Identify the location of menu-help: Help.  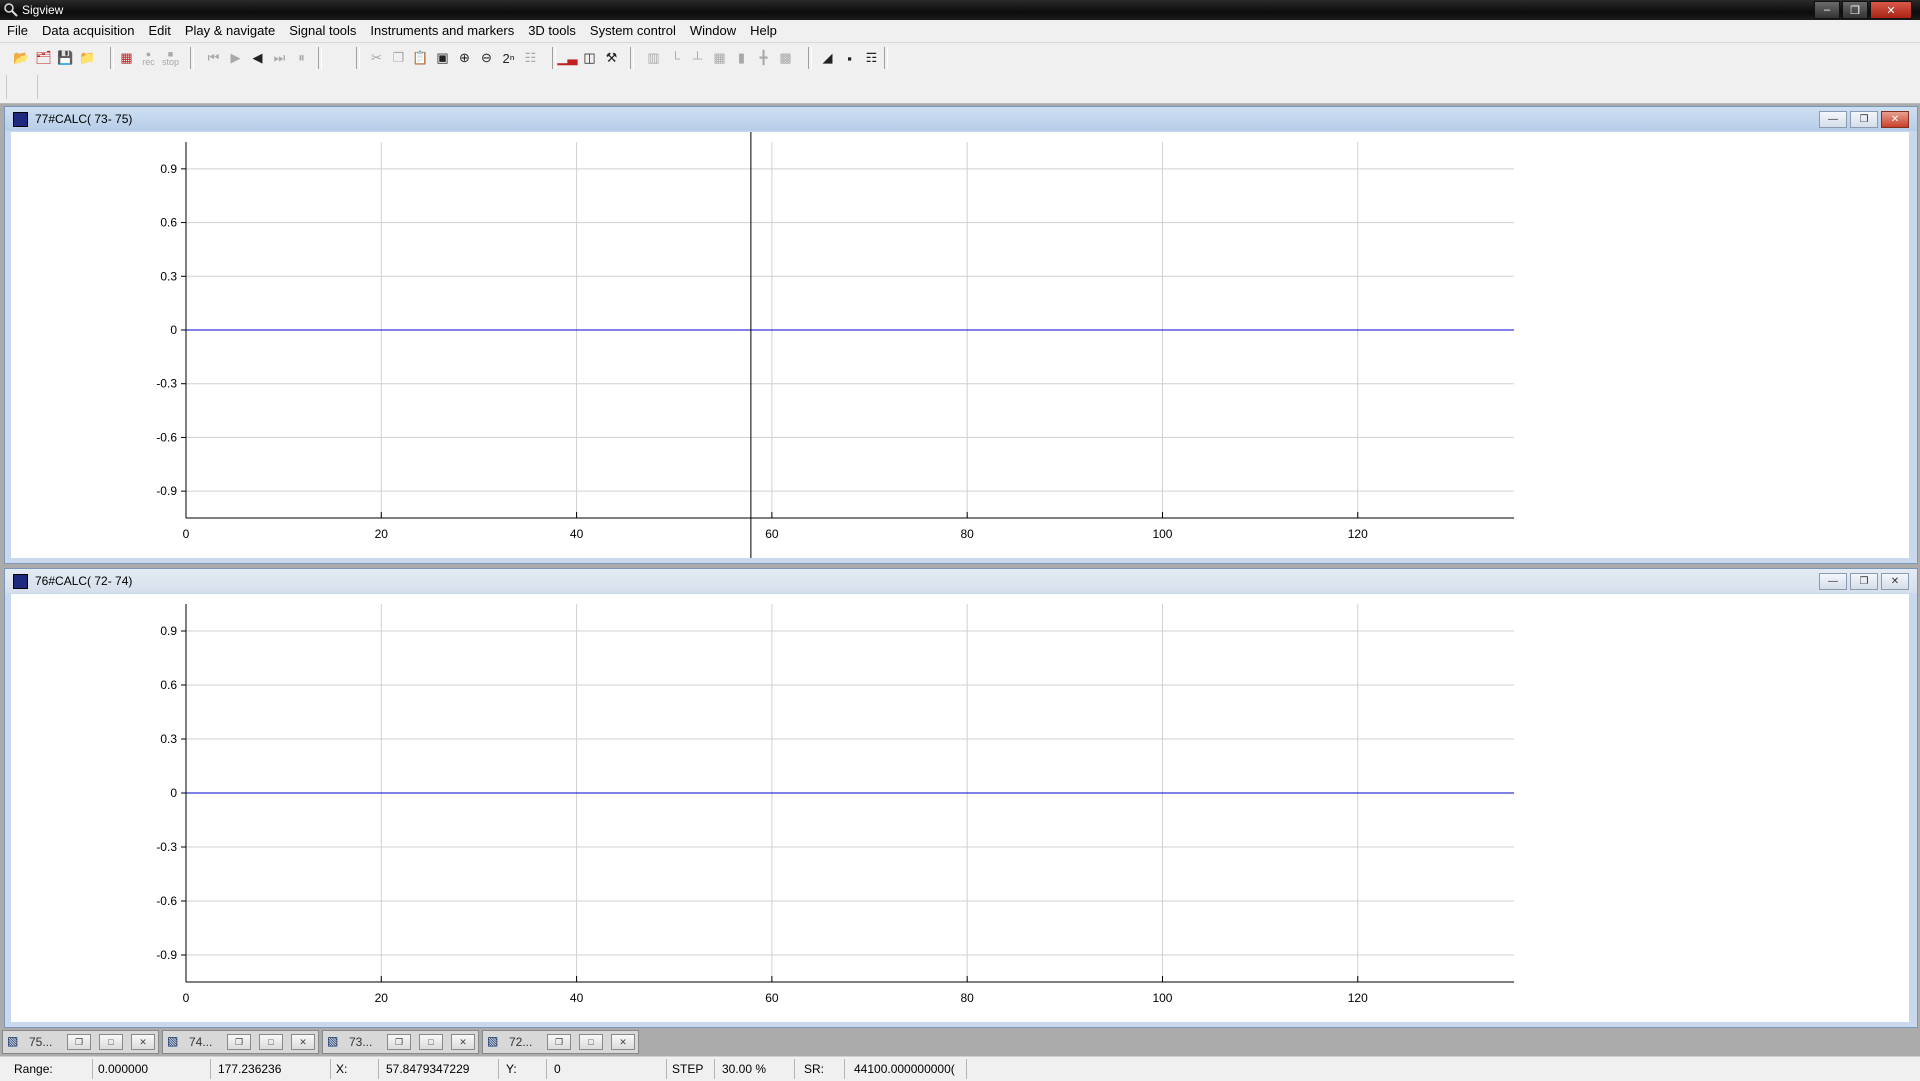
(763, 29).